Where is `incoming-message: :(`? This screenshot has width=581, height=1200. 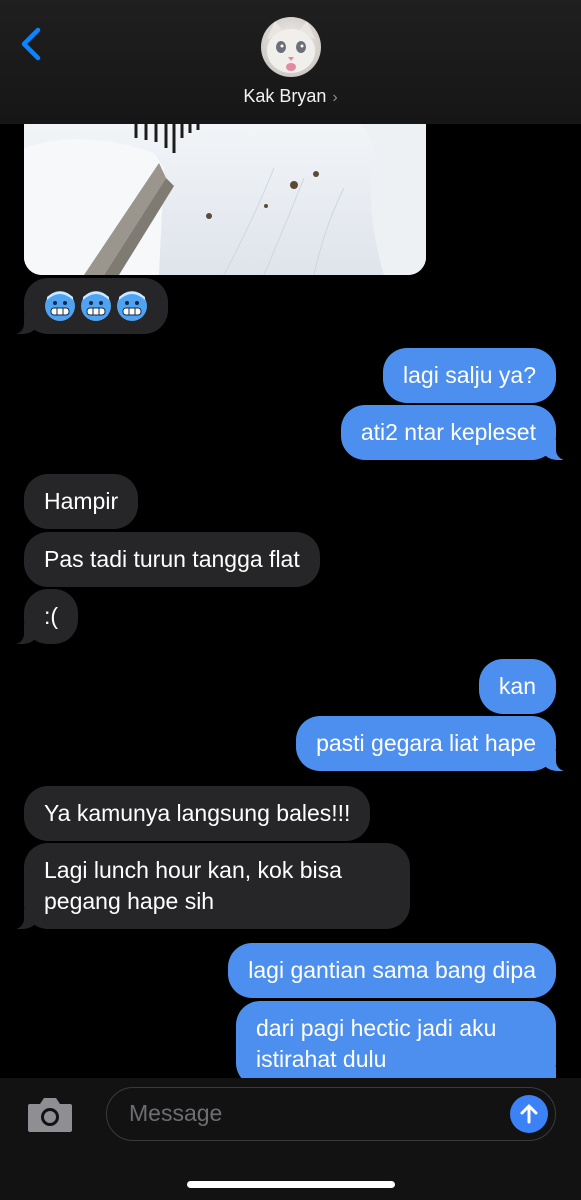 incoming-message: :( is located at coordinates (39, 616).